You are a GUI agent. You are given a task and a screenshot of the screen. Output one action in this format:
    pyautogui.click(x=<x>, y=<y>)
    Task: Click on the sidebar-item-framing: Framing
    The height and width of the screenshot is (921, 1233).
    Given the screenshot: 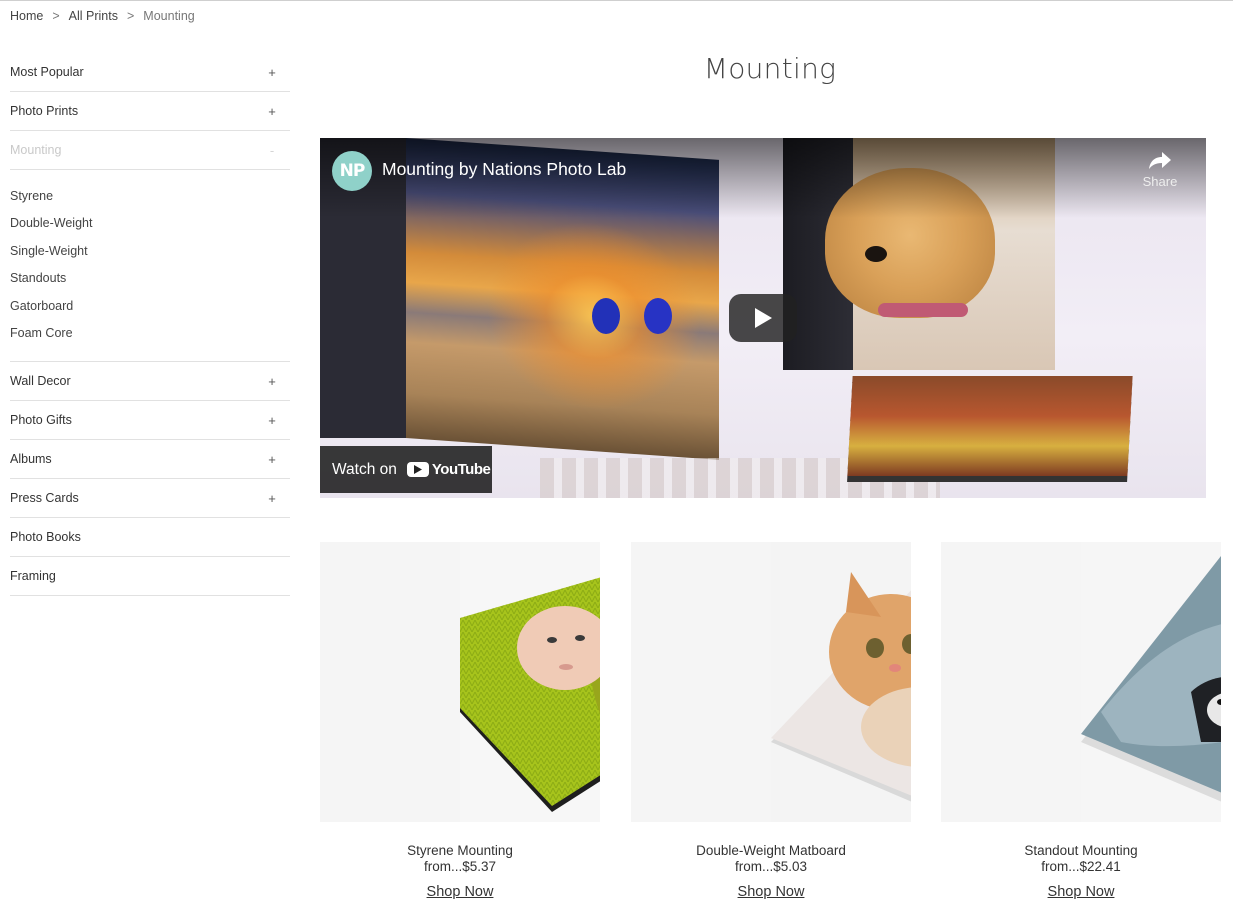 What is the action you would take?
    pyautogui.click(x=150, y=576)
    